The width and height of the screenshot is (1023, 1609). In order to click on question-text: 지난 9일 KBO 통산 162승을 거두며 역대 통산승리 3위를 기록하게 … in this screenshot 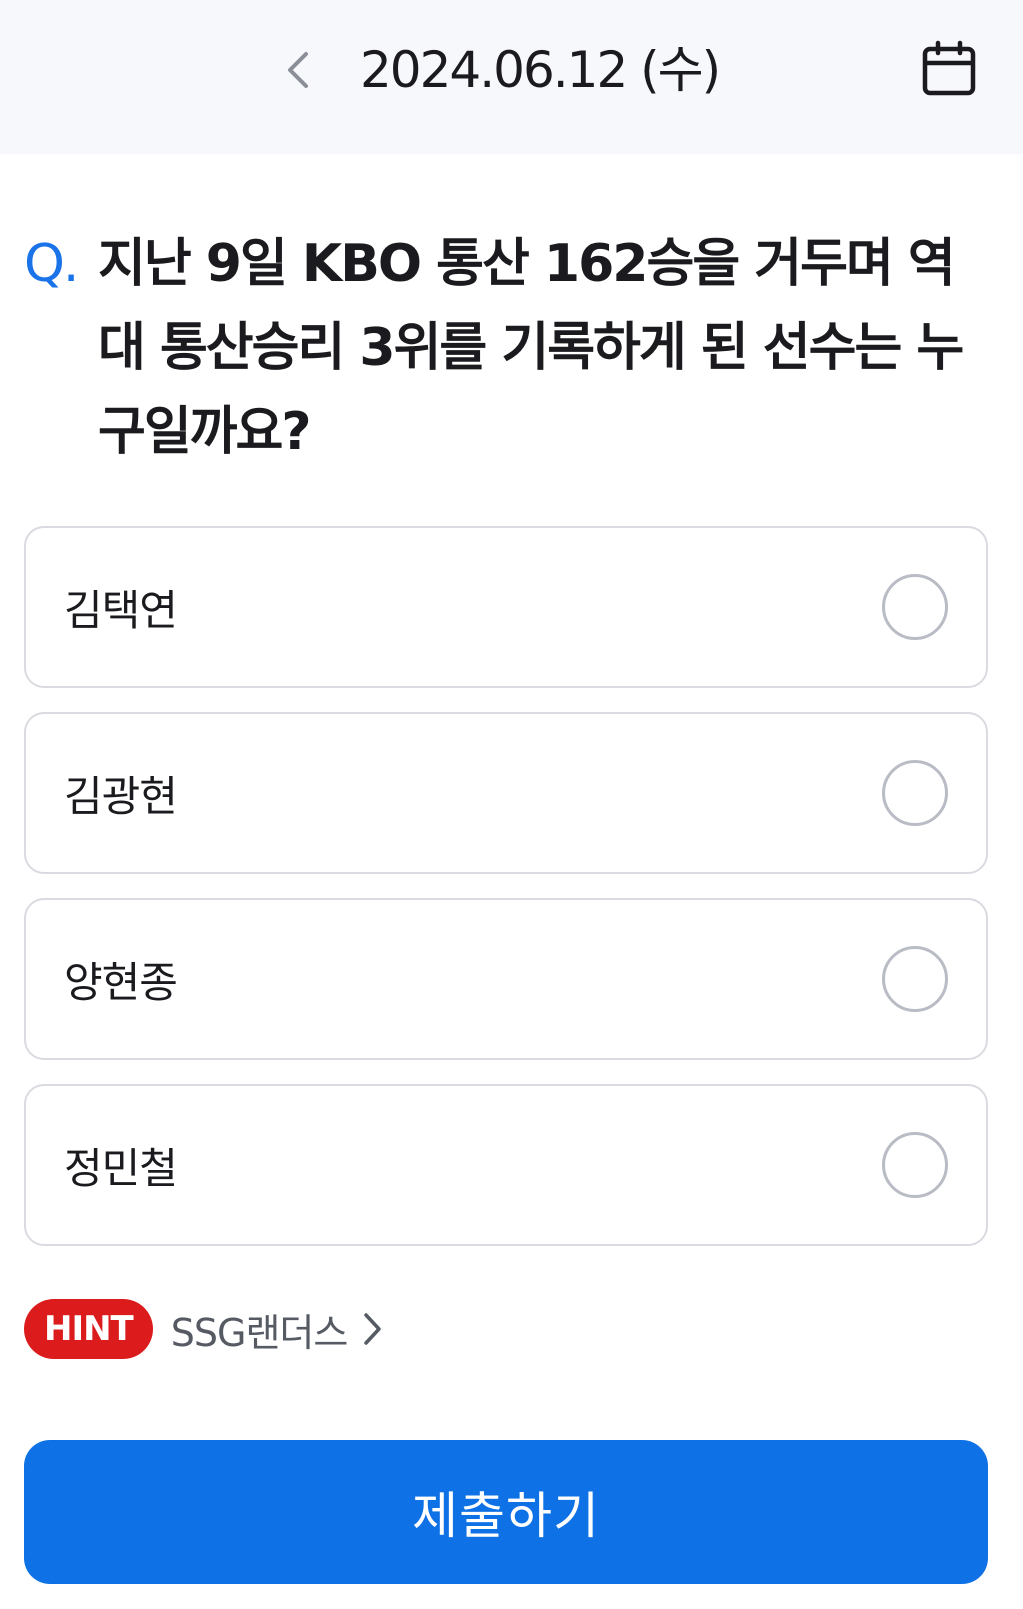, I will do `click(531, 348)`.